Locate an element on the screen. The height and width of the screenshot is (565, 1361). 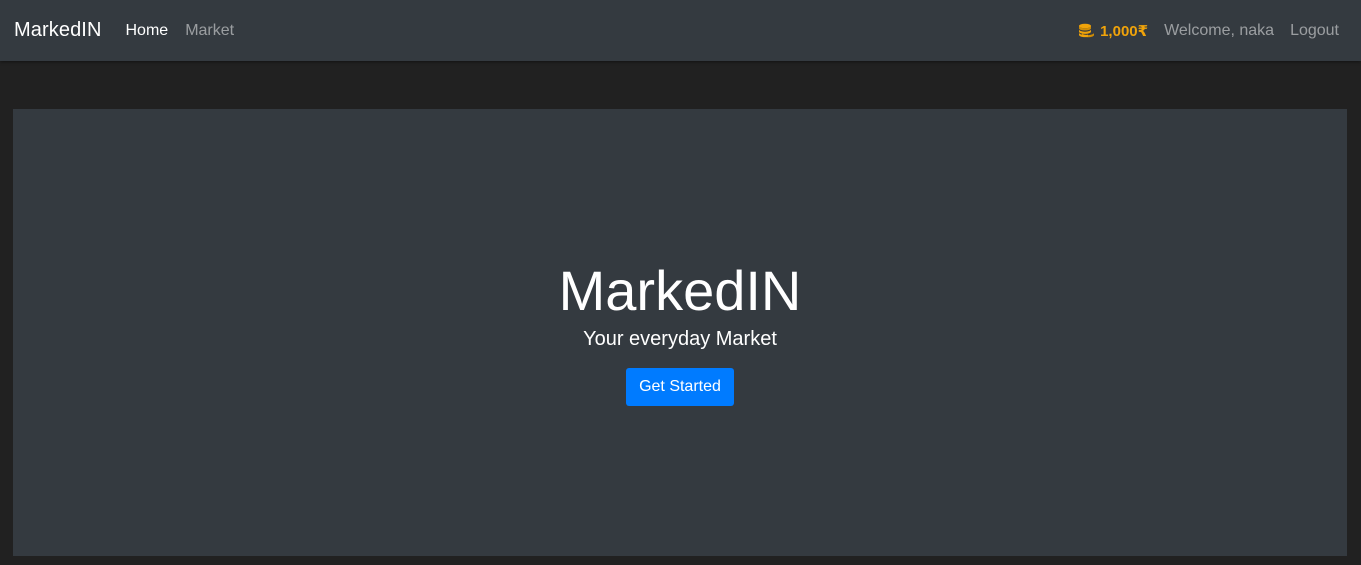
nav-links: Home Market is located at coordinates (180, 31).